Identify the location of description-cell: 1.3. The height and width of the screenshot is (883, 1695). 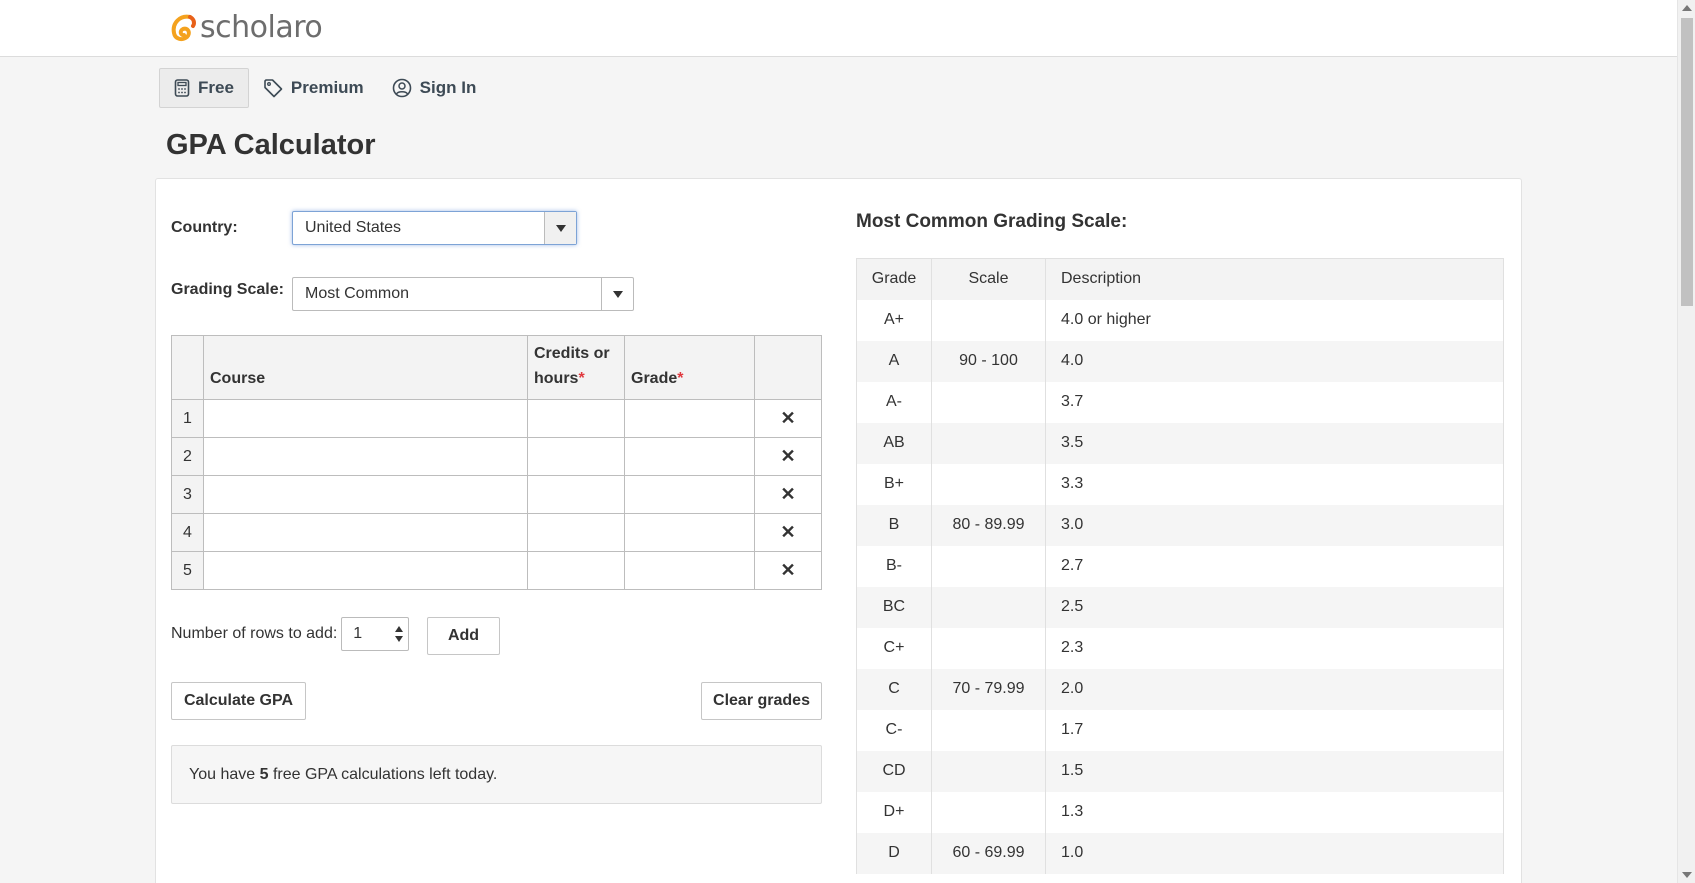
(1274, 812).